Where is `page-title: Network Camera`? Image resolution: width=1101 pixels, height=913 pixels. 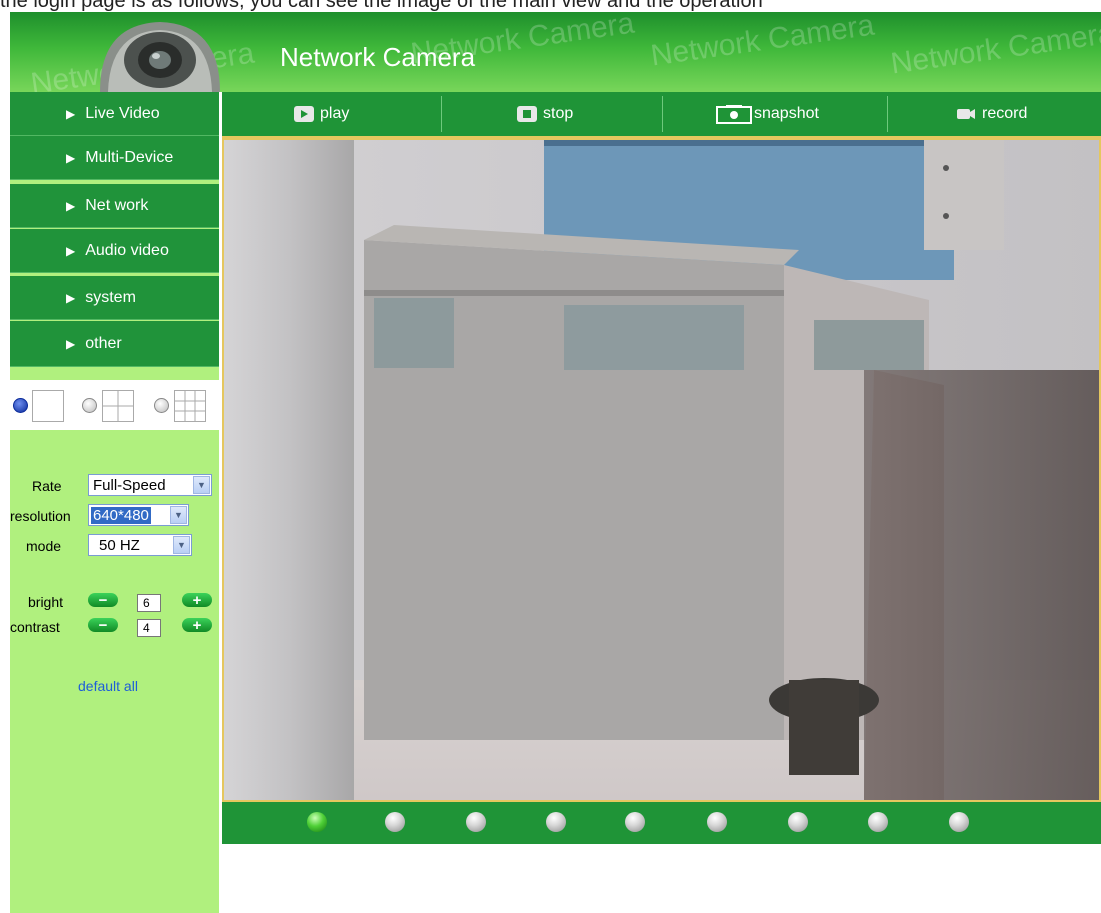
page-title: Network Camera is located at coordinates (378, 57).